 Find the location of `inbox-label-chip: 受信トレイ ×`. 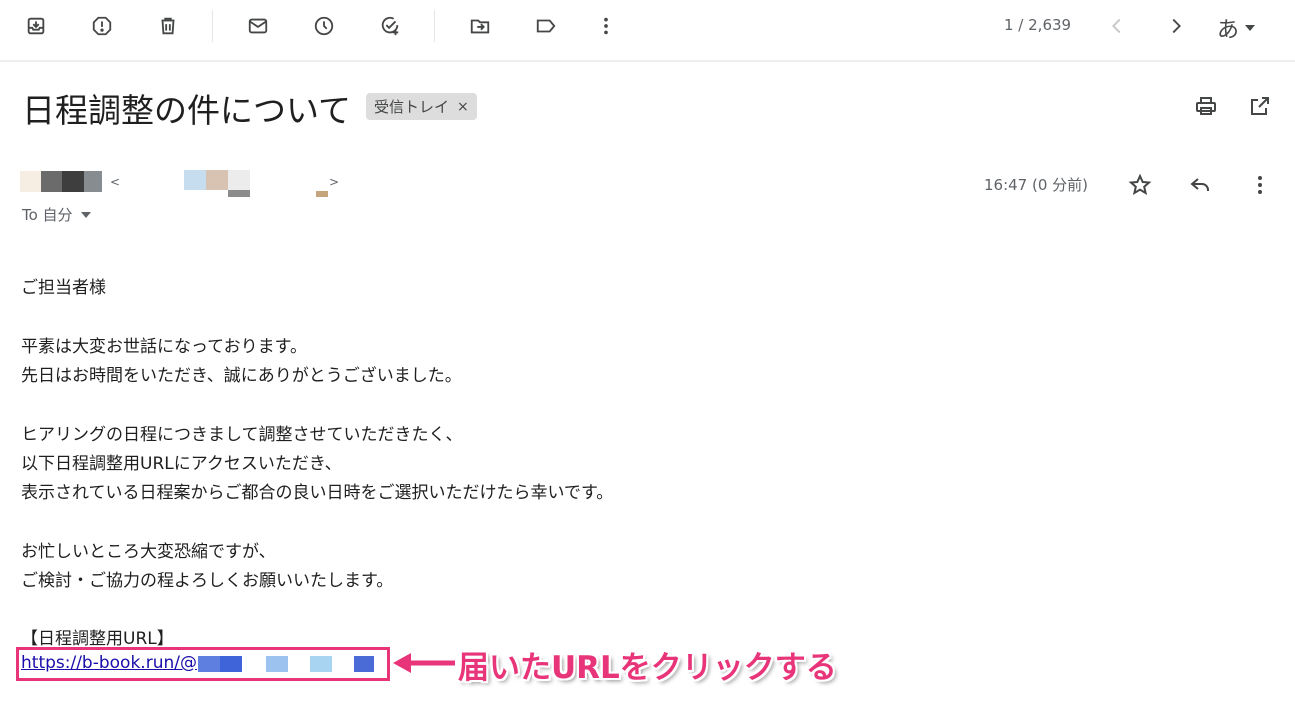

inbox-label-chip: 受信トレイ × is located at coordinates (421, 106).